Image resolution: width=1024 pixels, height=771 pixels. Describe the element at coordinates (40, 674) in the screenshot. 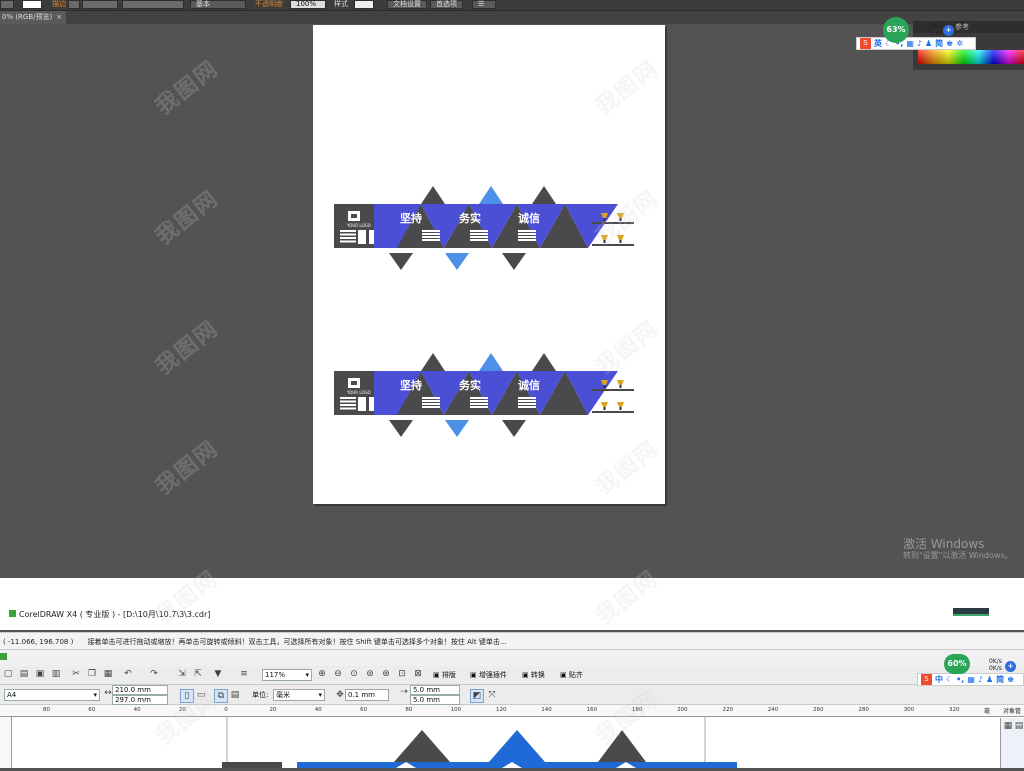

I see `save-icon: ▣` at that location.